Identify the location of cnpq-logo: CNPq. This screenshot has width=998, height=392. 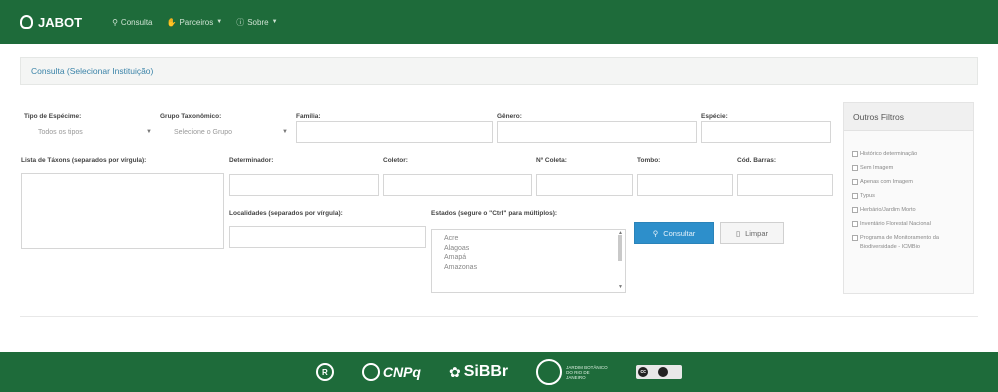
(391, 372).